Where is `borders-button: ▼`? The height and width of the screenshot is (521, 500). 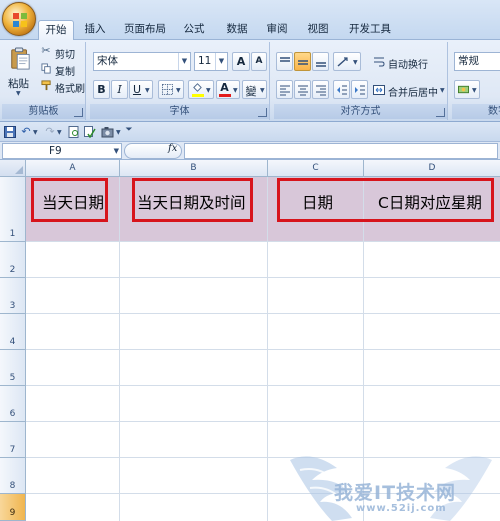 borders-button: ▼ is located at coordinates (171, 89).